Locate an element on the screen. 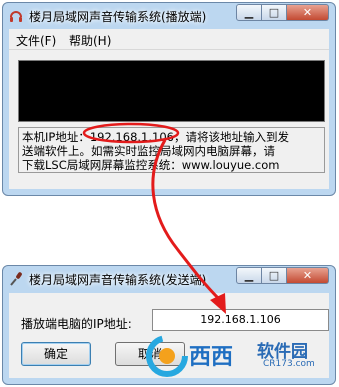 Image resolution: width=339 pixels, height=387 pixels. microphone-icon is located at coordinates (16, 279).